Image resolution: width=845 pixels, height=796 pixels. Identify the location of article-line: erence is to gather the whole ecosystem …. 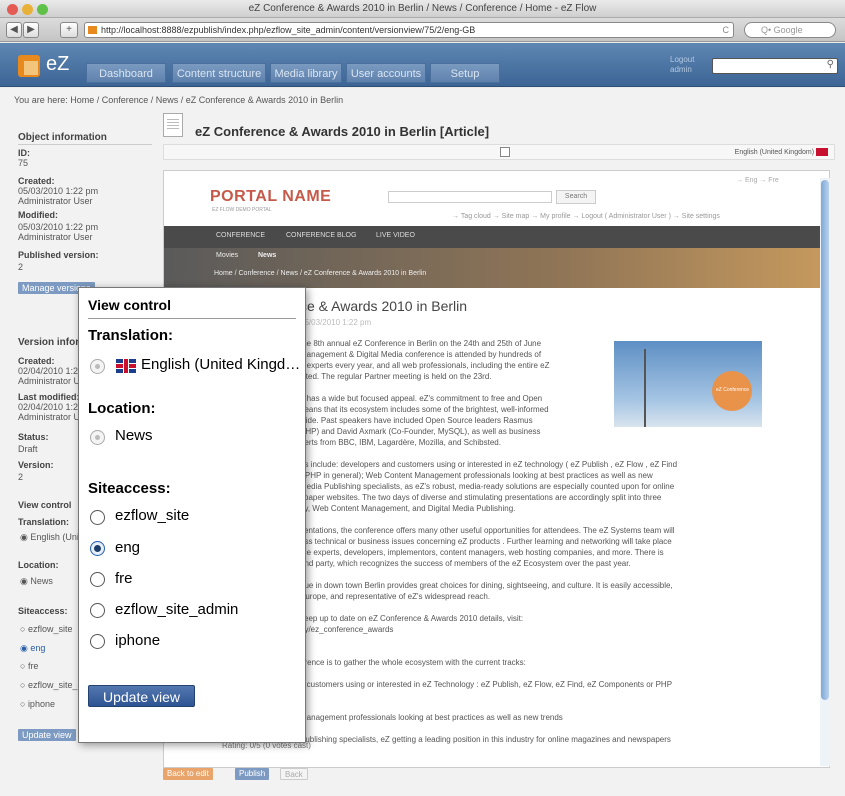
(413, 662).